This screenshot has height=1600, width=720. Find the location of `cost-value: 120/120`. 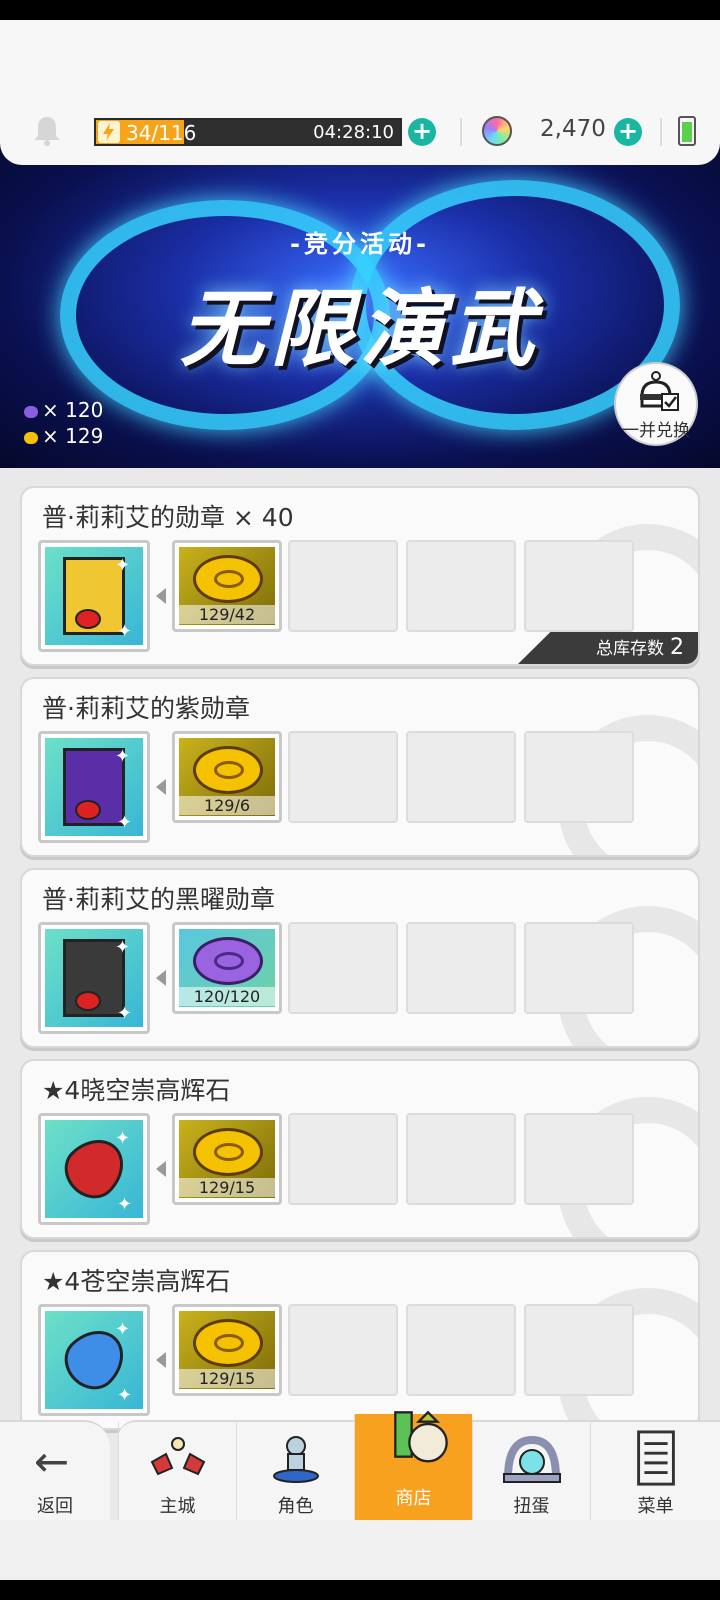

cost-value: 120/120 is located at coordinates (227, 996).